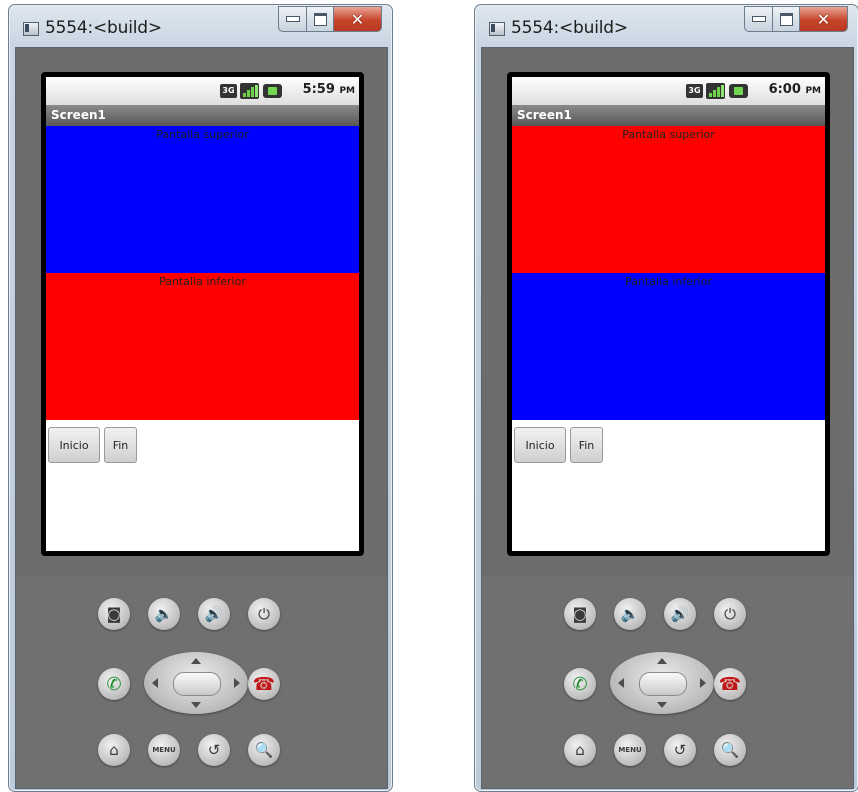 The width and height of the screenshot is (858, 792). What do you see at coordinates (202, 91) in the screenshot?
I see `status-bar: 3G 5:59 PM` at bounding box center [202, 91].